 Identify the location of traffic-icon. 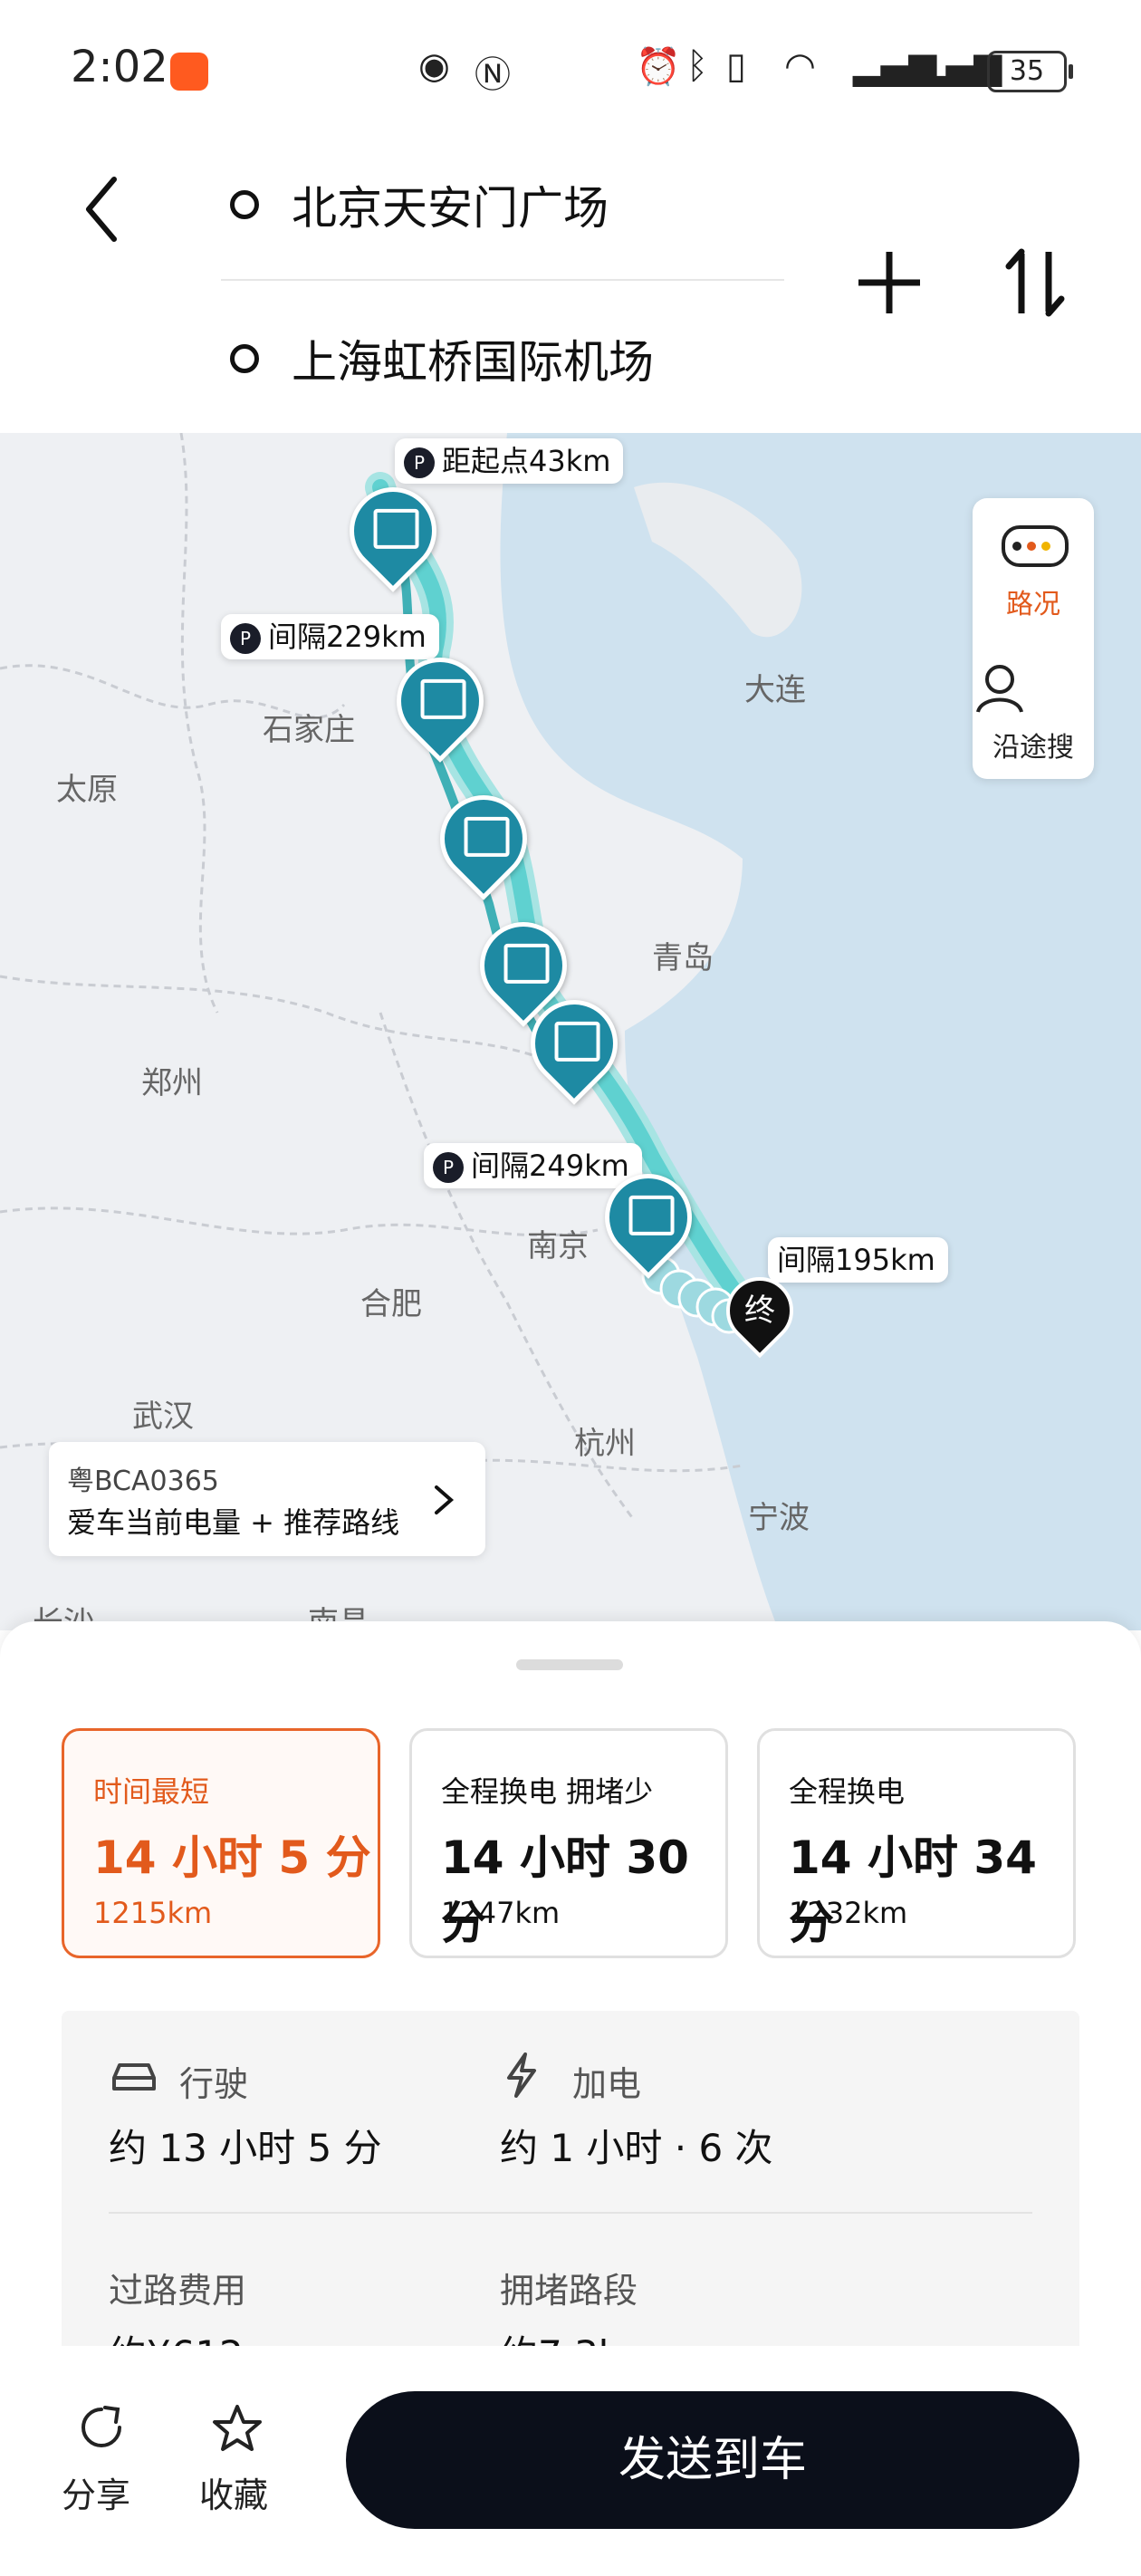
(1035, 546).